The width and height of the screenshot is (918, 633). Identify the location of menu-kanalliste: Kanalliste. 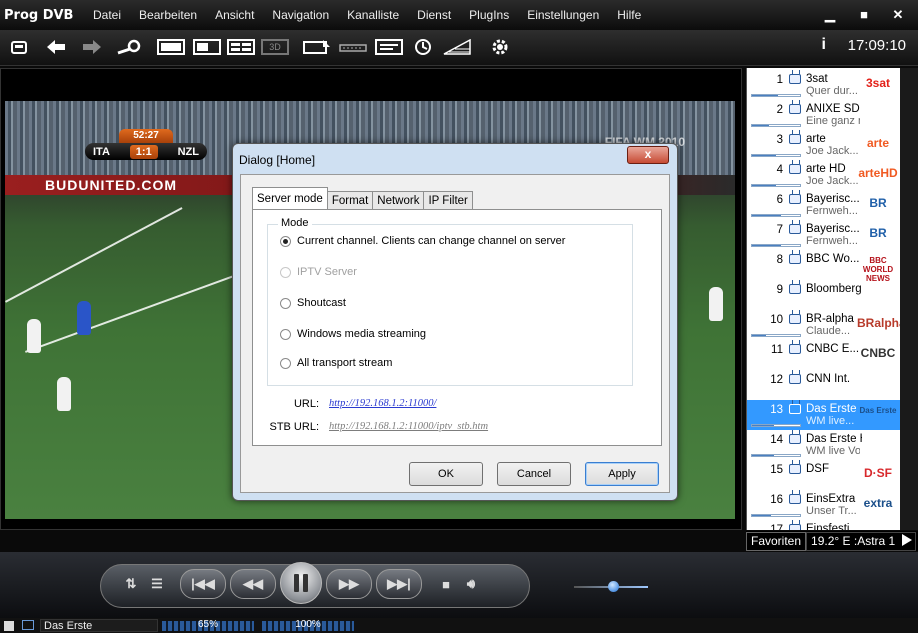
(373, 15).